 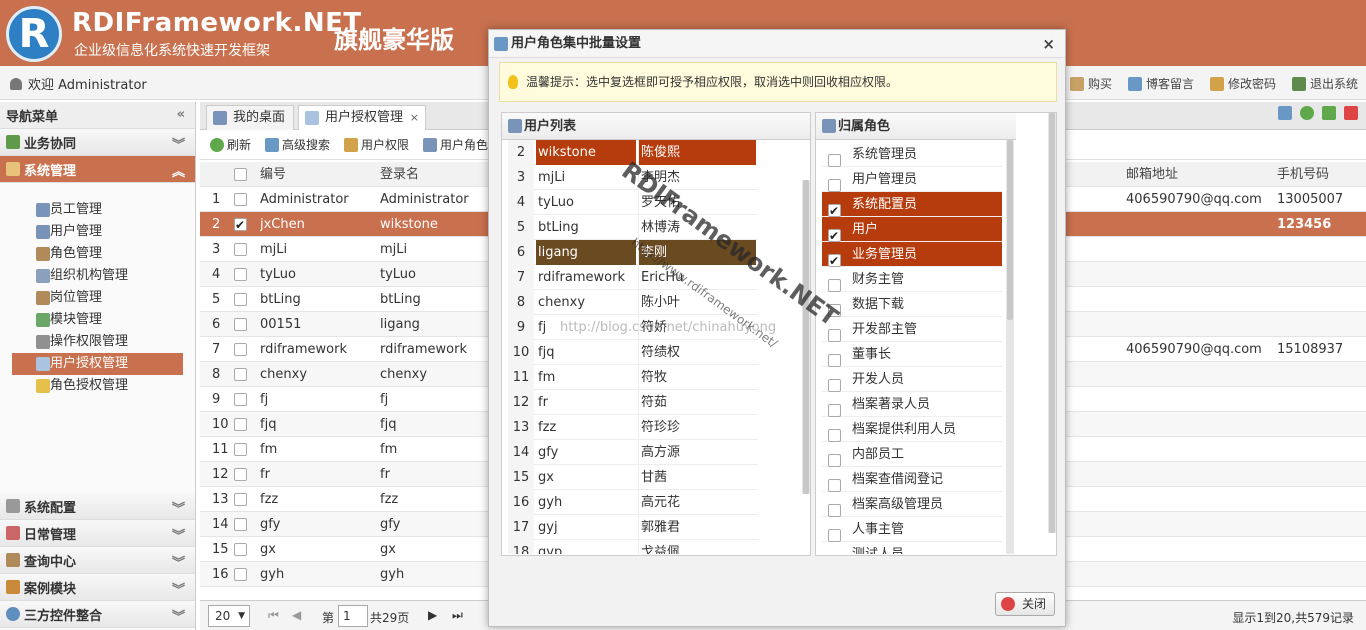 I want to click on close-all-icon, so click(x=1351, y=113).